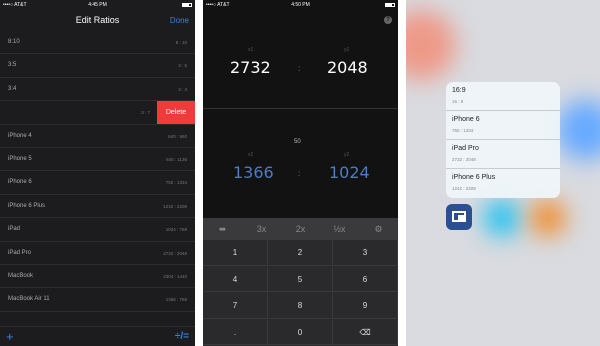 The image size is (600, 346). Describe the element at coordinates (464, 188) in the screenshot. I see `quick-action-subtitle: 1242 : 2208` at that location.